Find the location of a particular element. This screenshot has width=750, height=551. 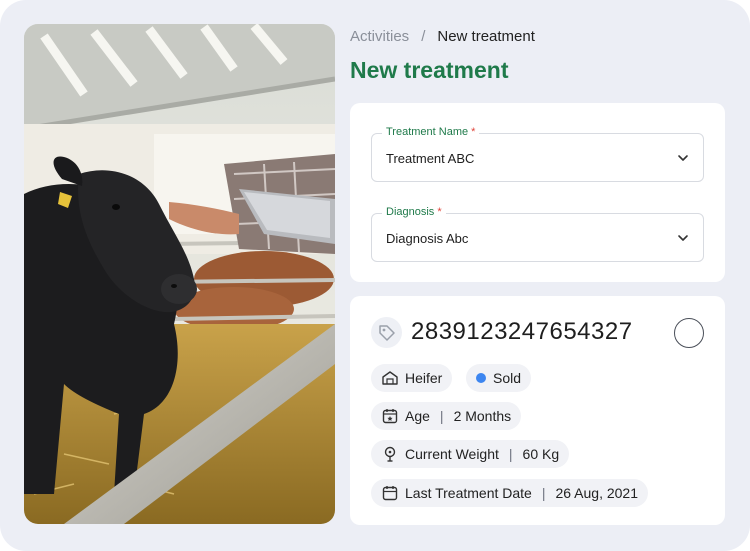

breadcrumb-current: New treatment is located at coordinates (486, 36).